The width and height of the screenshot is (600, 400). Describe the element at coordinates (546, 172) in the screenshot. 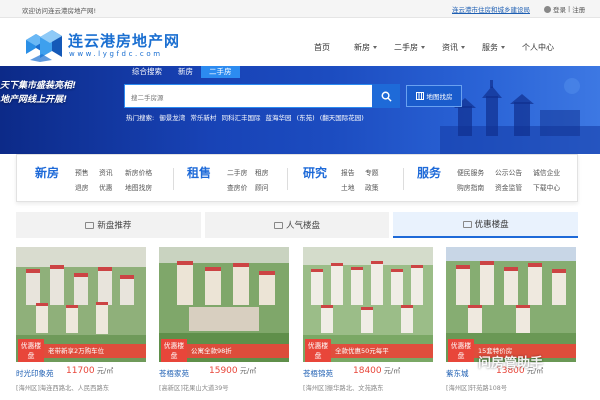

I see `cat-link: 诚信企业` at that location.